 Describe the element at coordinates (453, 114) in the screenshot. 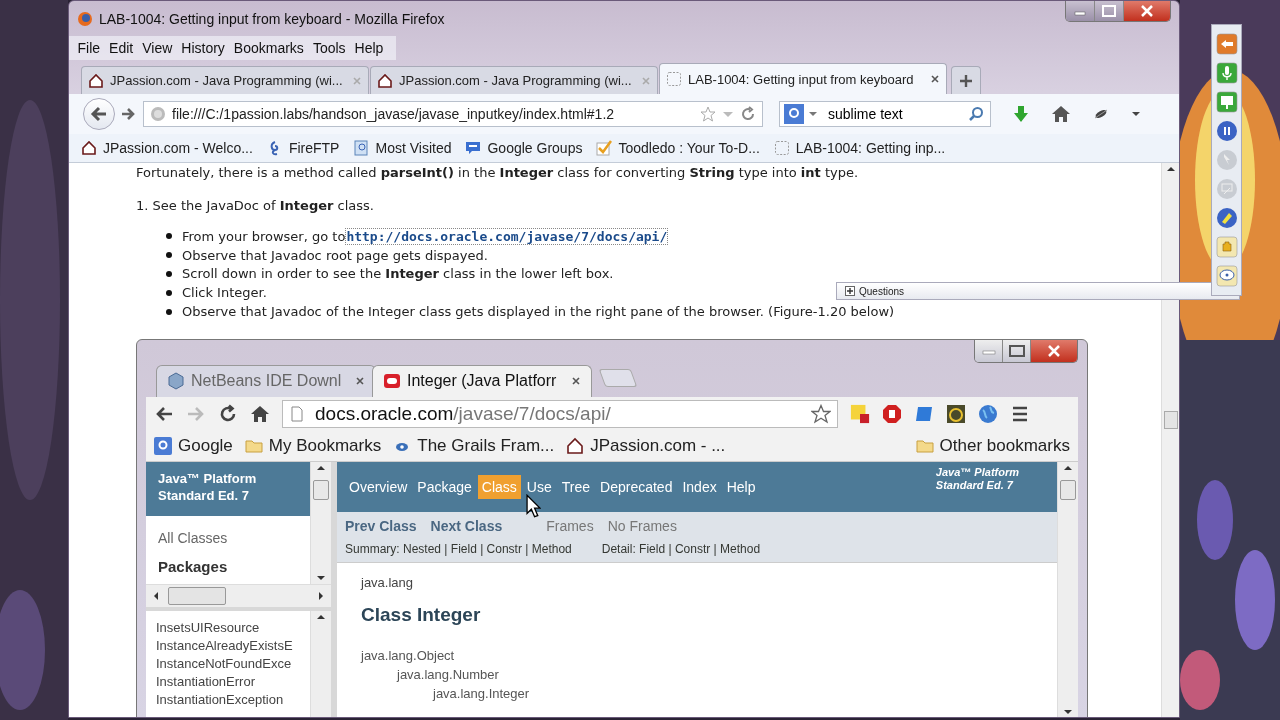

I see `address-bar: file:///C:/1passion.labs/handson_javase/javase_inputkey/index.html#1.2` at that location.